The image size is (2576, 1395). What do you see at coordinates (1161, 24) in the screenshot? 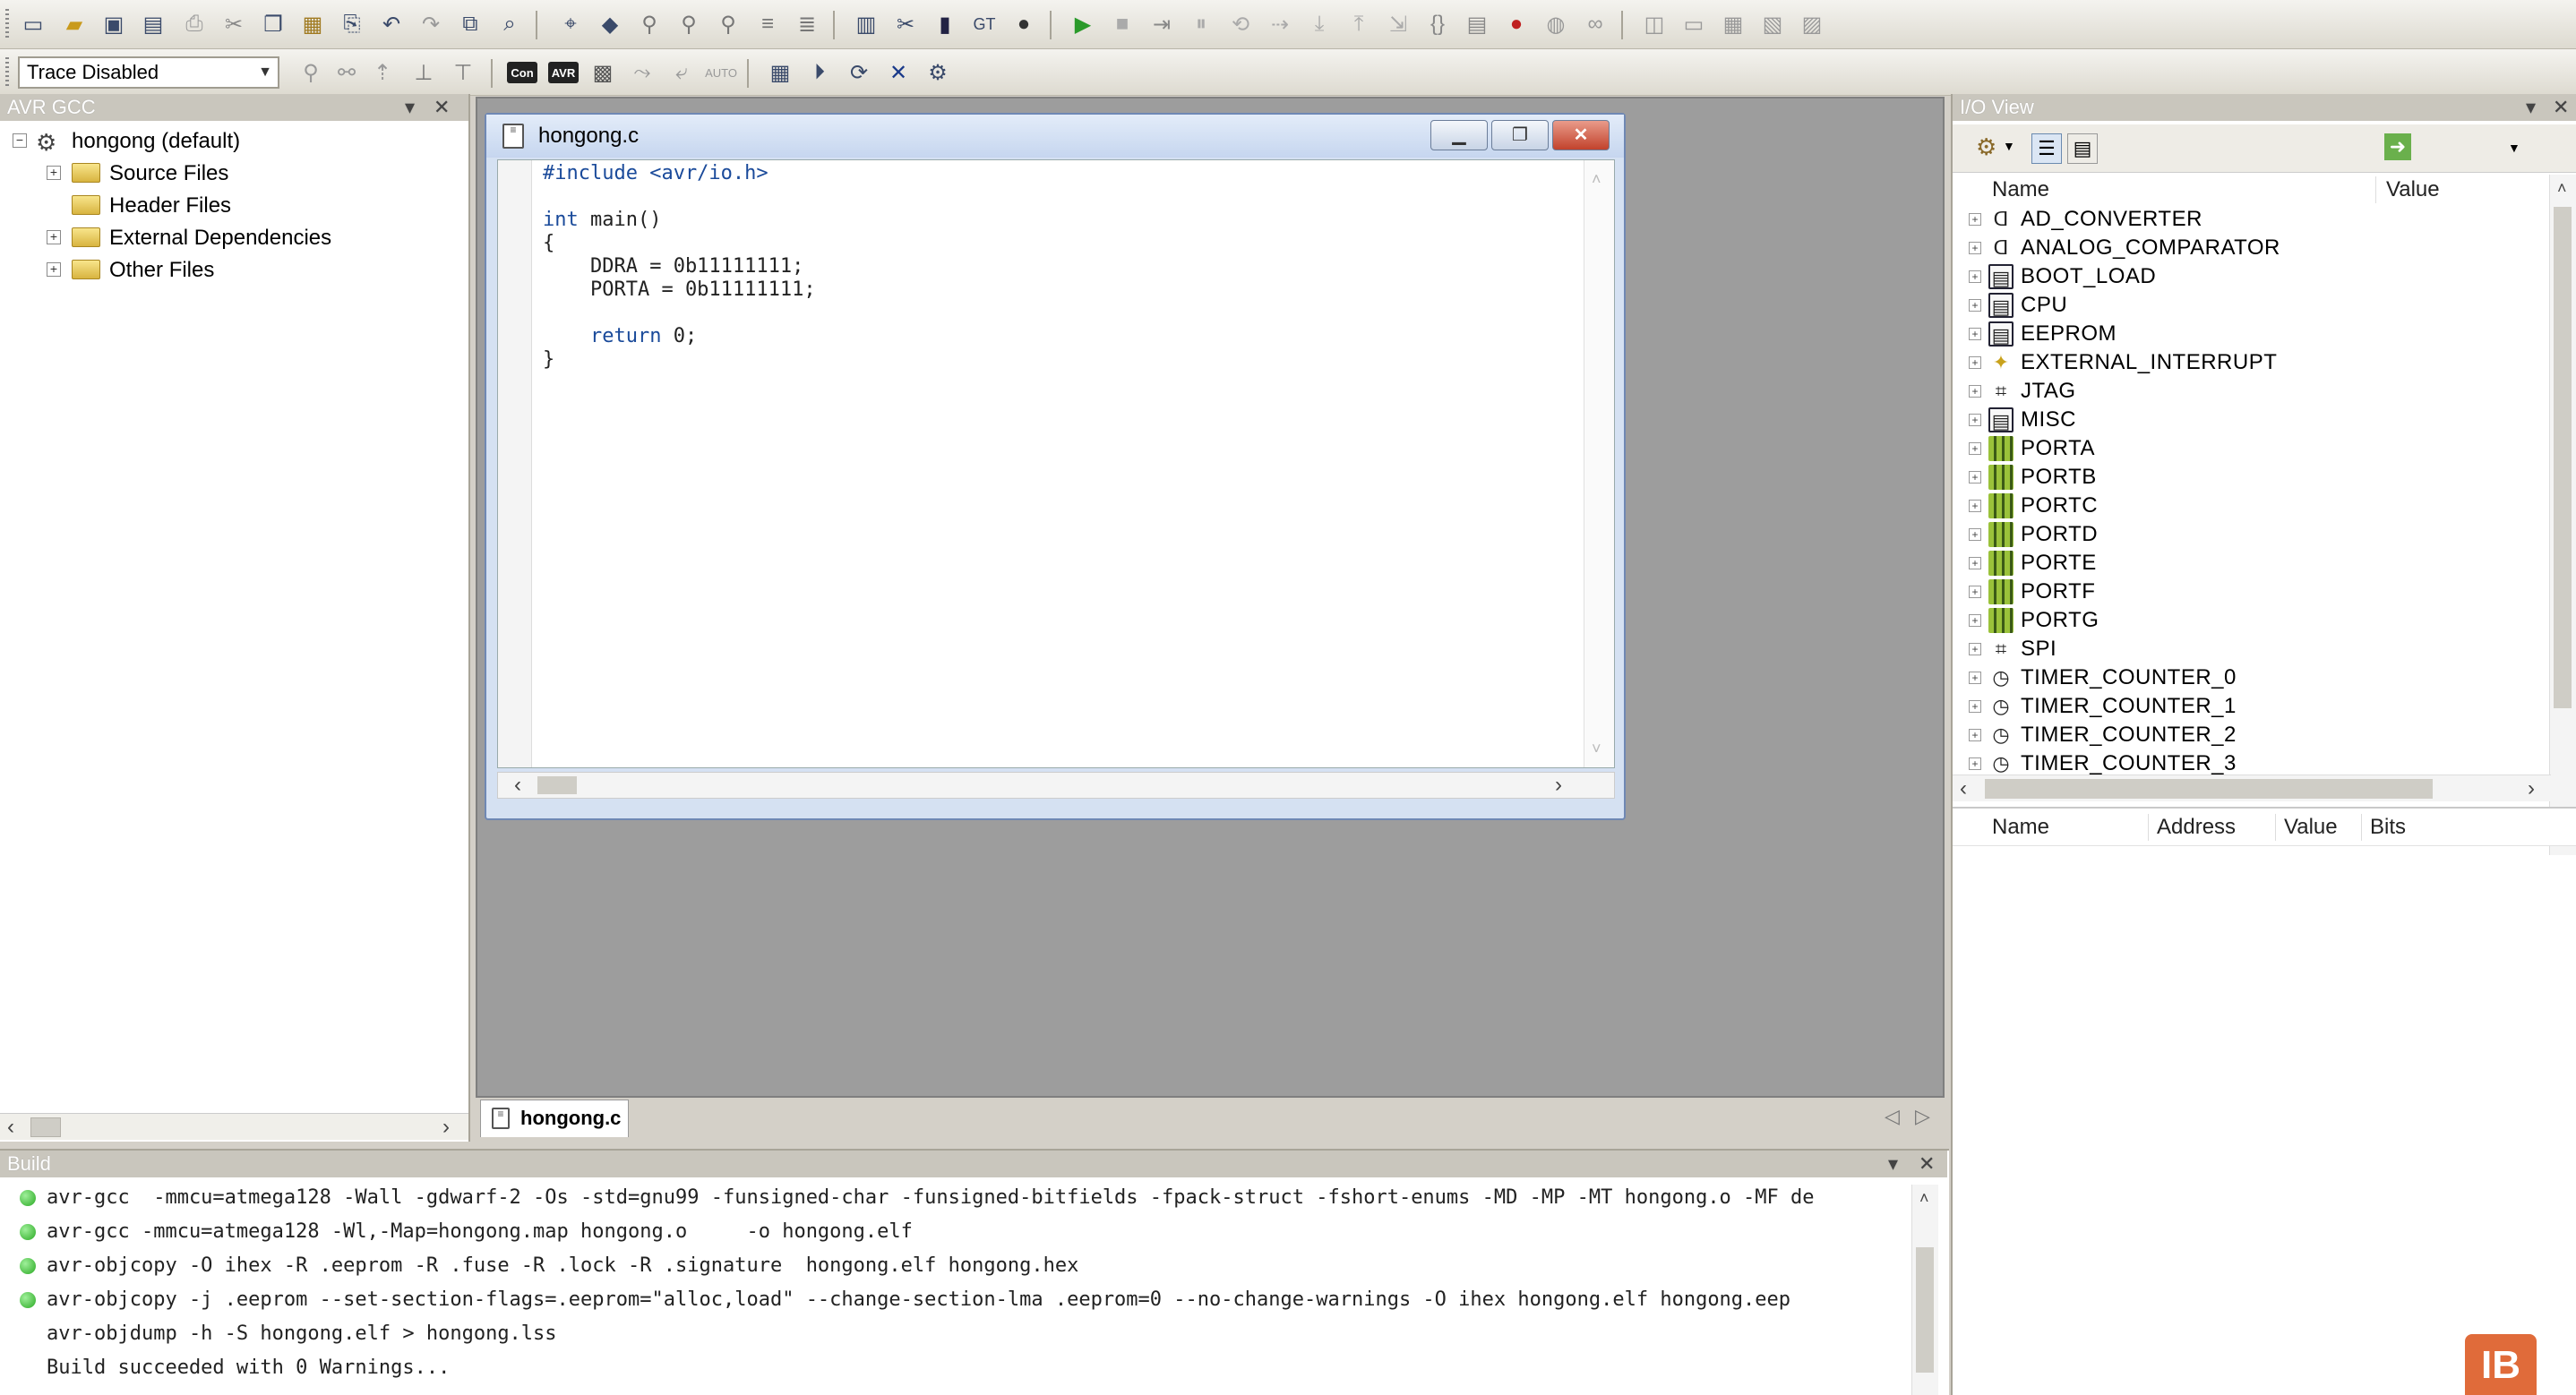
I see `step-icon: ⇥` at bounding box center [1161, 24].